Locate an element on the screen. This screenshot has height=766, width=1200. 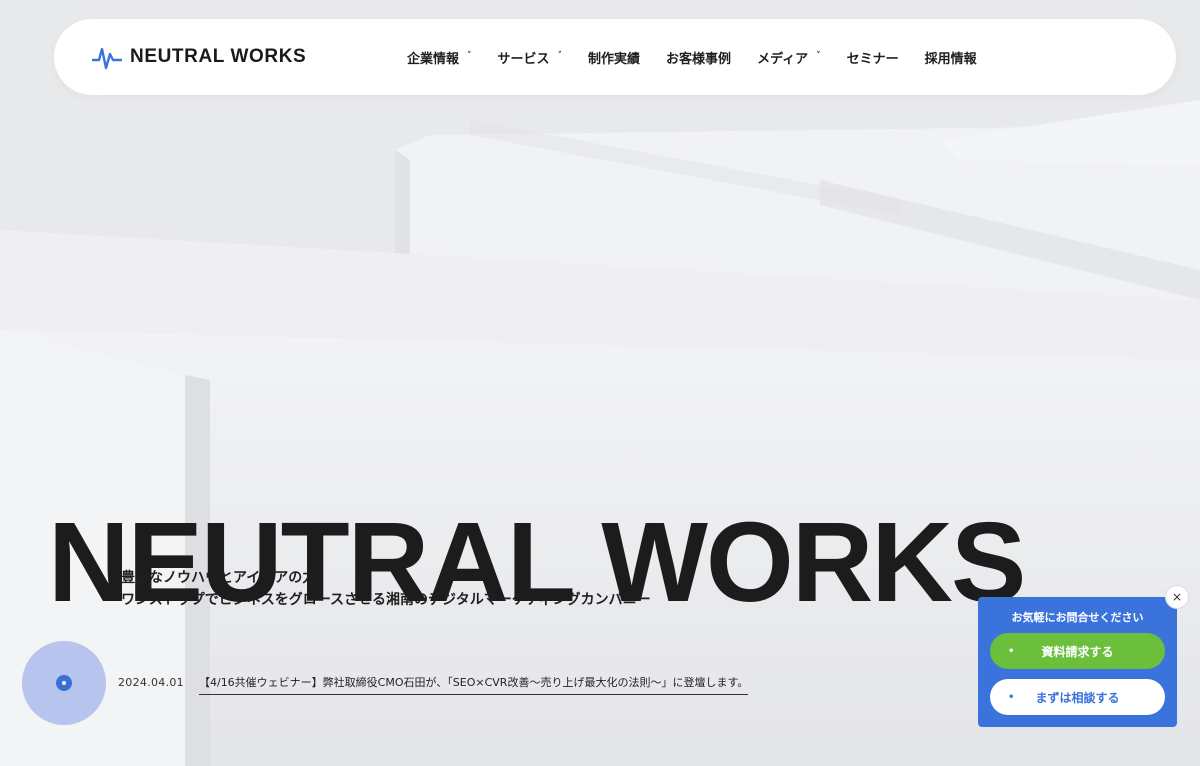
nav-item-recruit: 採用情報 is located at coordinates (951, 57).